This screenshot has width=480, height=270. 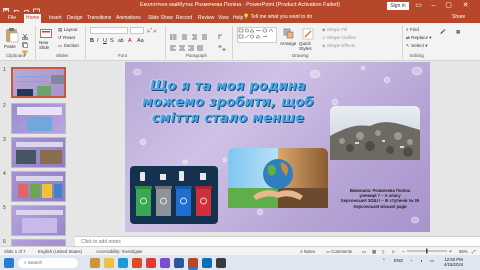 I want to click on slides-group-label: Slides, so click(x=62, y=55).